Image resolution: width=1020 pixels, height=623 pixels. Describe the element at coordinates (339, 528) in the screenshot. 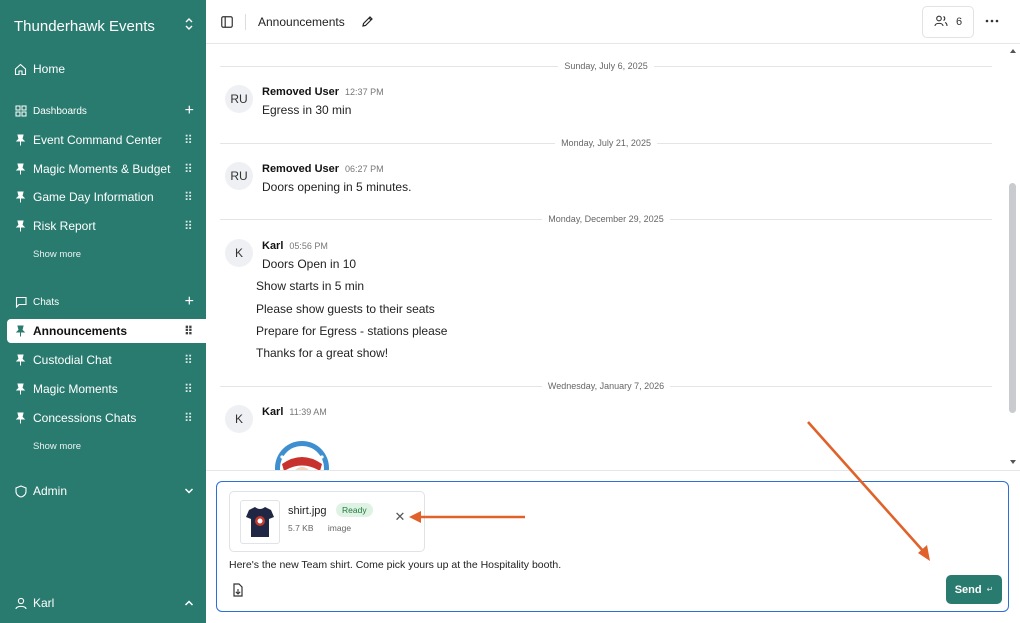

I see `attachment-type: image` at that location.